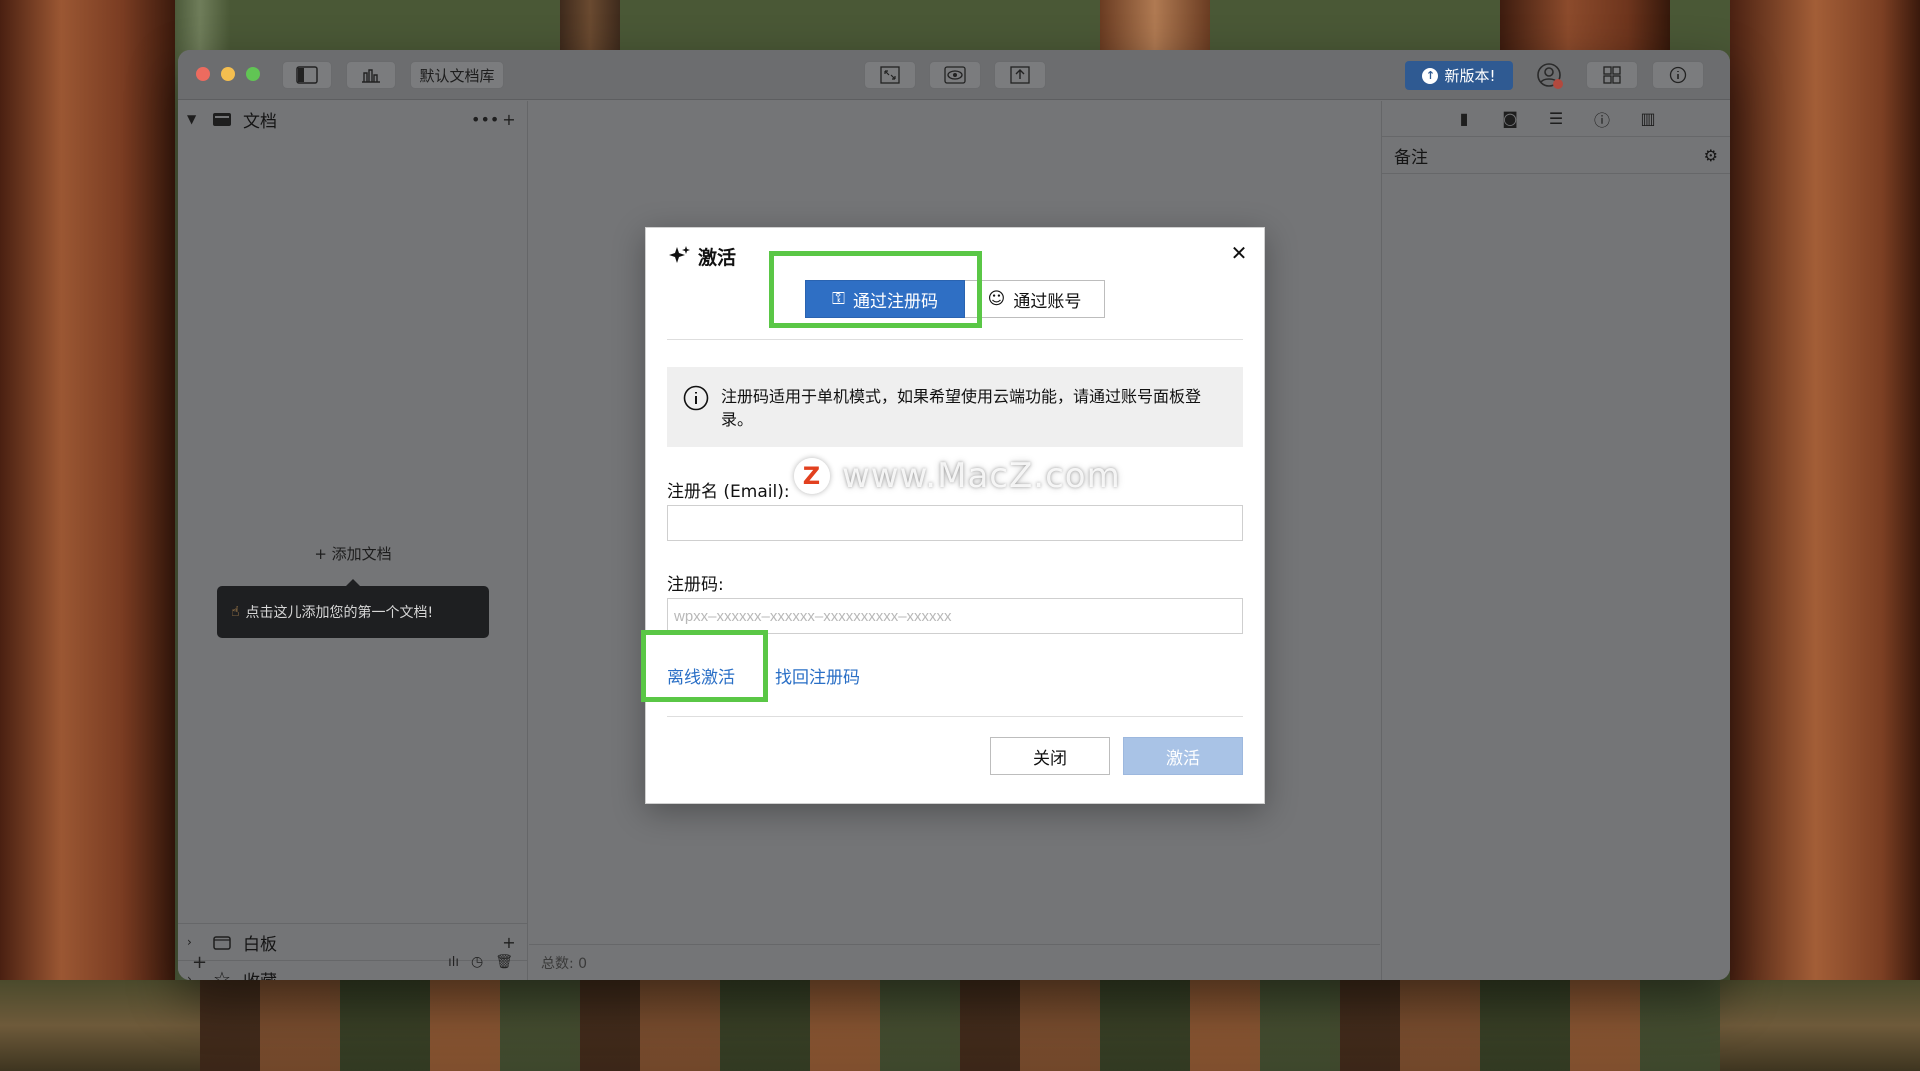 The width and height of the screenshot is (1920, 1071). I want to click on add-document-plus-icon: +, so click(509, 119).